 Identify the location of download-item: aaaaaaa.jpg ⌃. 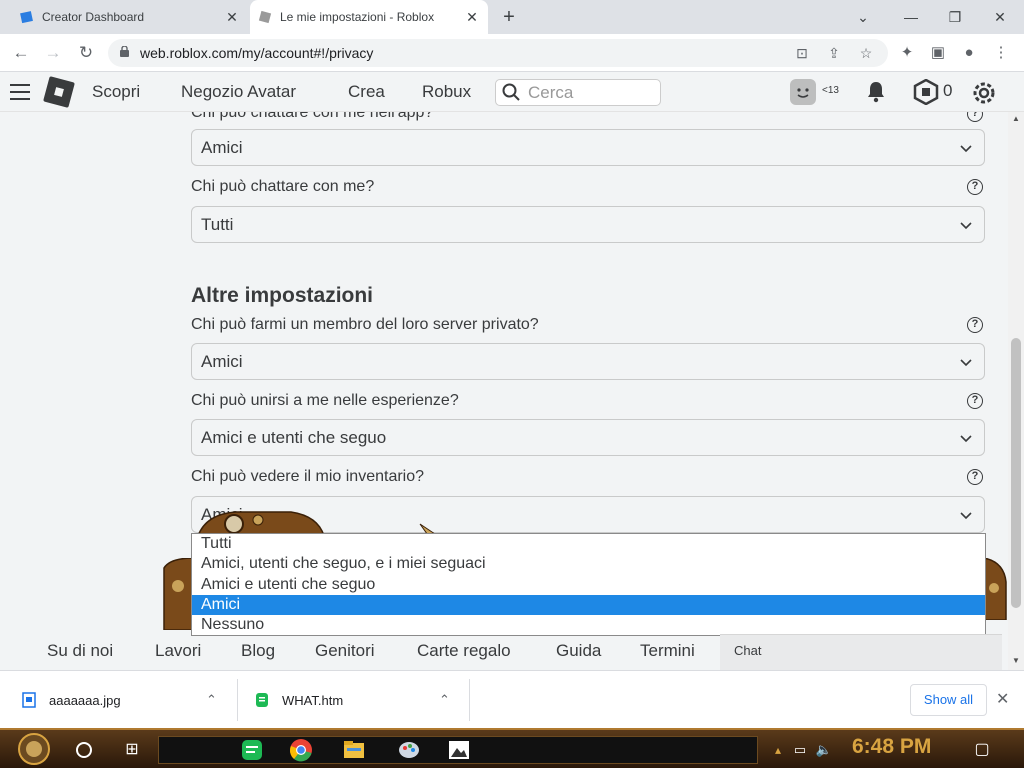
(126, 700).